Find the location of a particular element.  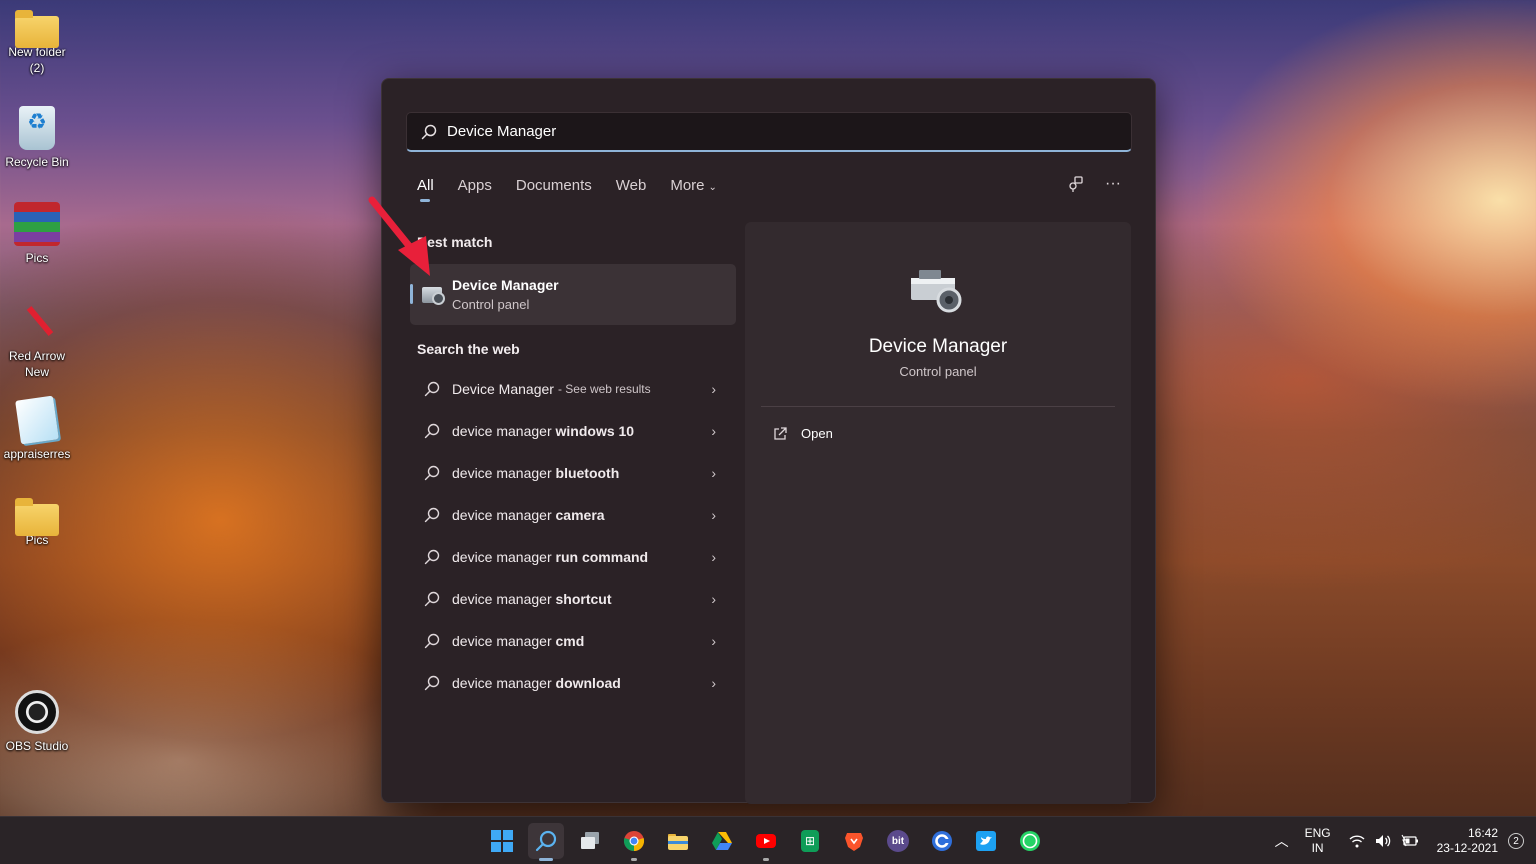

chevron-down-icon: ⌄ is located at coordinates (712, 187).